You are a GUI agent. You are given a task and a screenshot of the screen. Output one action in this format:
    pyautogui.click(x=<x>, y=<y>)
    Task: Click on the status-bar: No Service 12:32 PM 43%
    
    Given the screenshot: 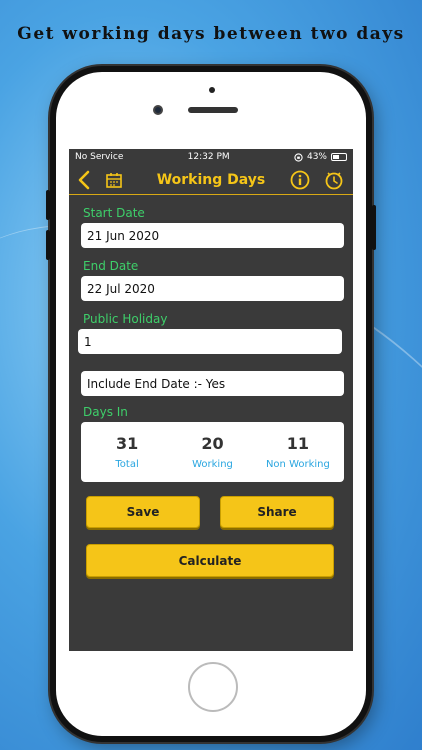 What is the action you would take?
    pyautogui.click(x=211, y=157)
    